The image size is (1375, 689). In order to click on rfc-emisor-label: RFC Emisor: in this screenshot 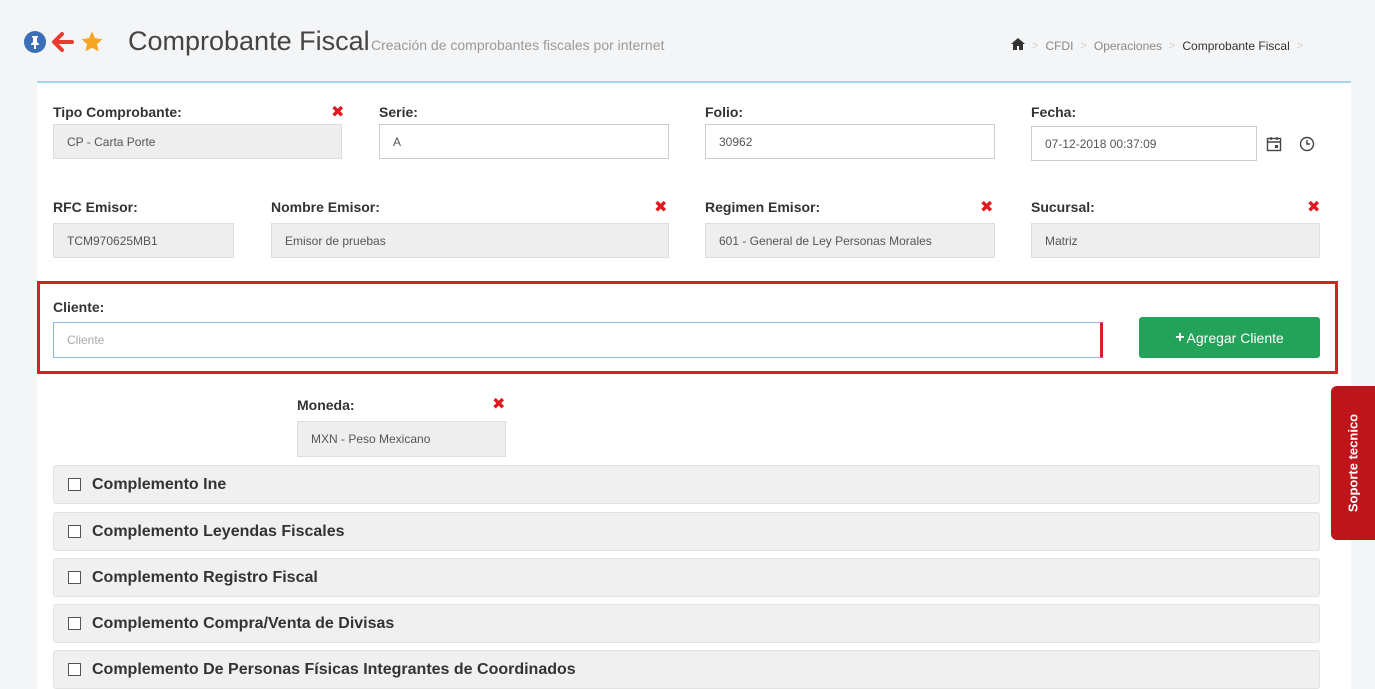, I will do `click(95, 207)`.